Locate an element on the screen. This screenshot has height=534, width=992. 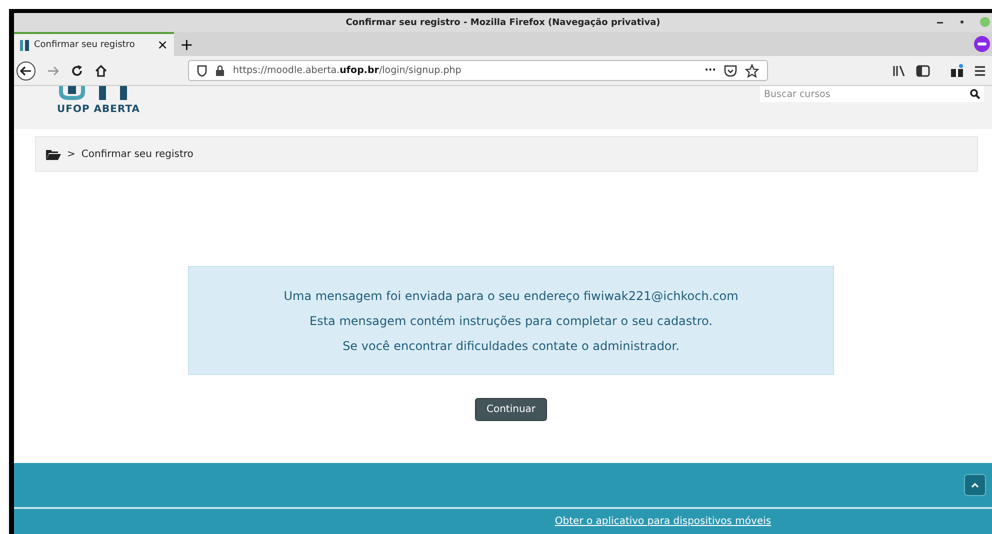
search-input: Buscar cursos is located at coordinates (865, 94).